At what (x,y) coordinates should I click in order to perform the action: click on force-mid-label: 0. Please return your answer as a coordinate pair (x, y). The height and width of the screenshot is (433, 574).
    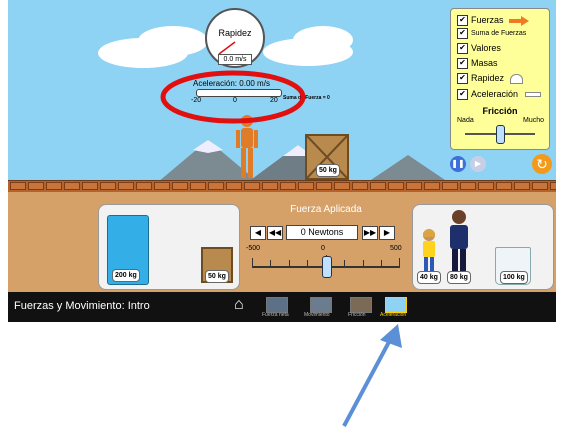
    Looking at the image, I should click on (323, 248).